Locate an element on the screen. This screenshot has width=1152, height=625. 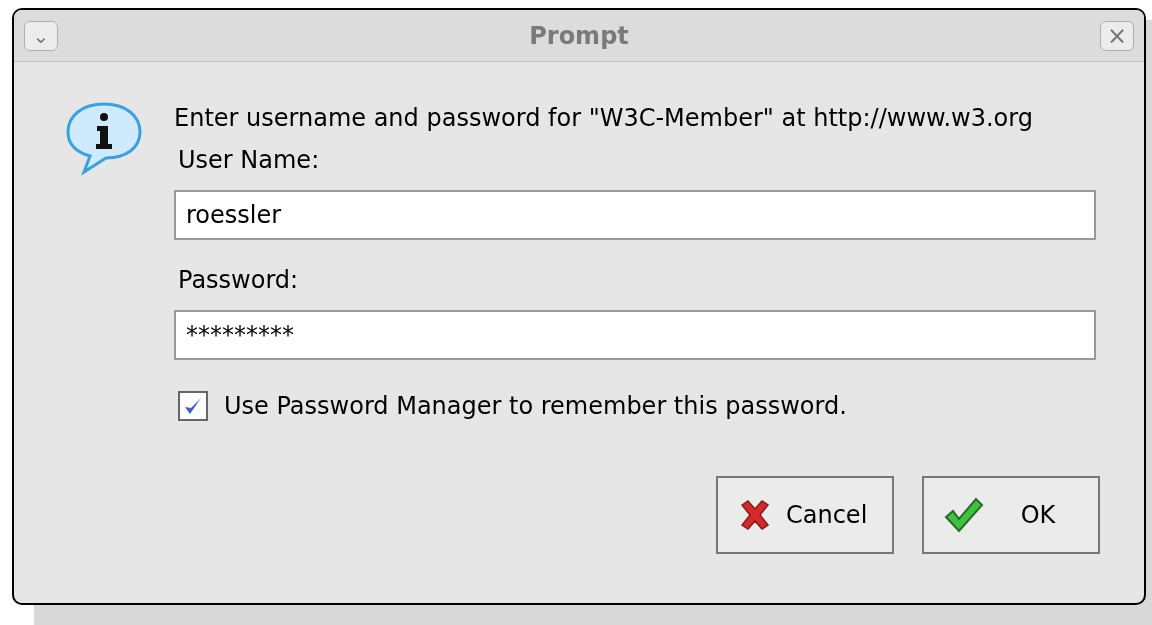
field-label: User Name: is located at coordinates (249, 160).